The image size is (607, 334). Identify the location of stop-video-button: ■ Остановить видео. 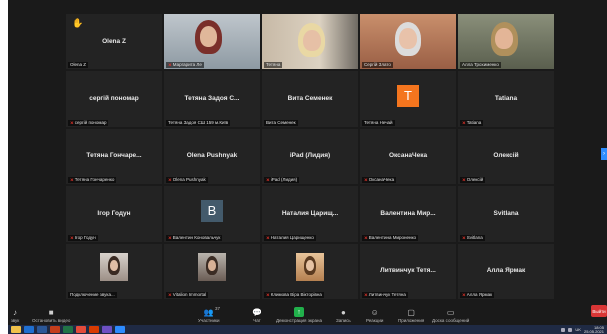
(51, 315).